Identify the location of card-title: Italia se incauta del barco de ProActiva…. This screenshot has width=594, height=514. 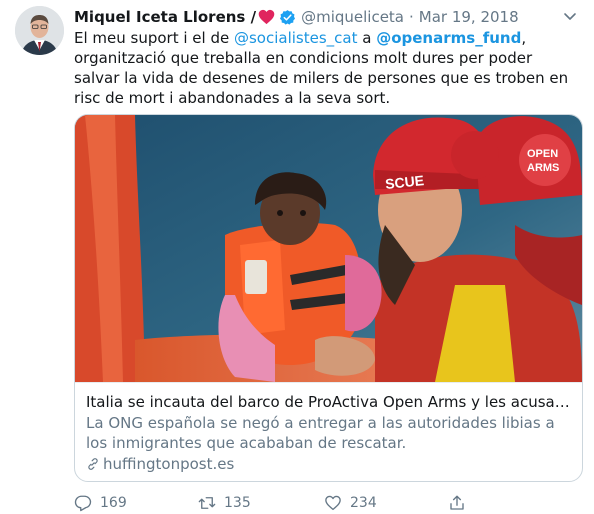
(329, 402).